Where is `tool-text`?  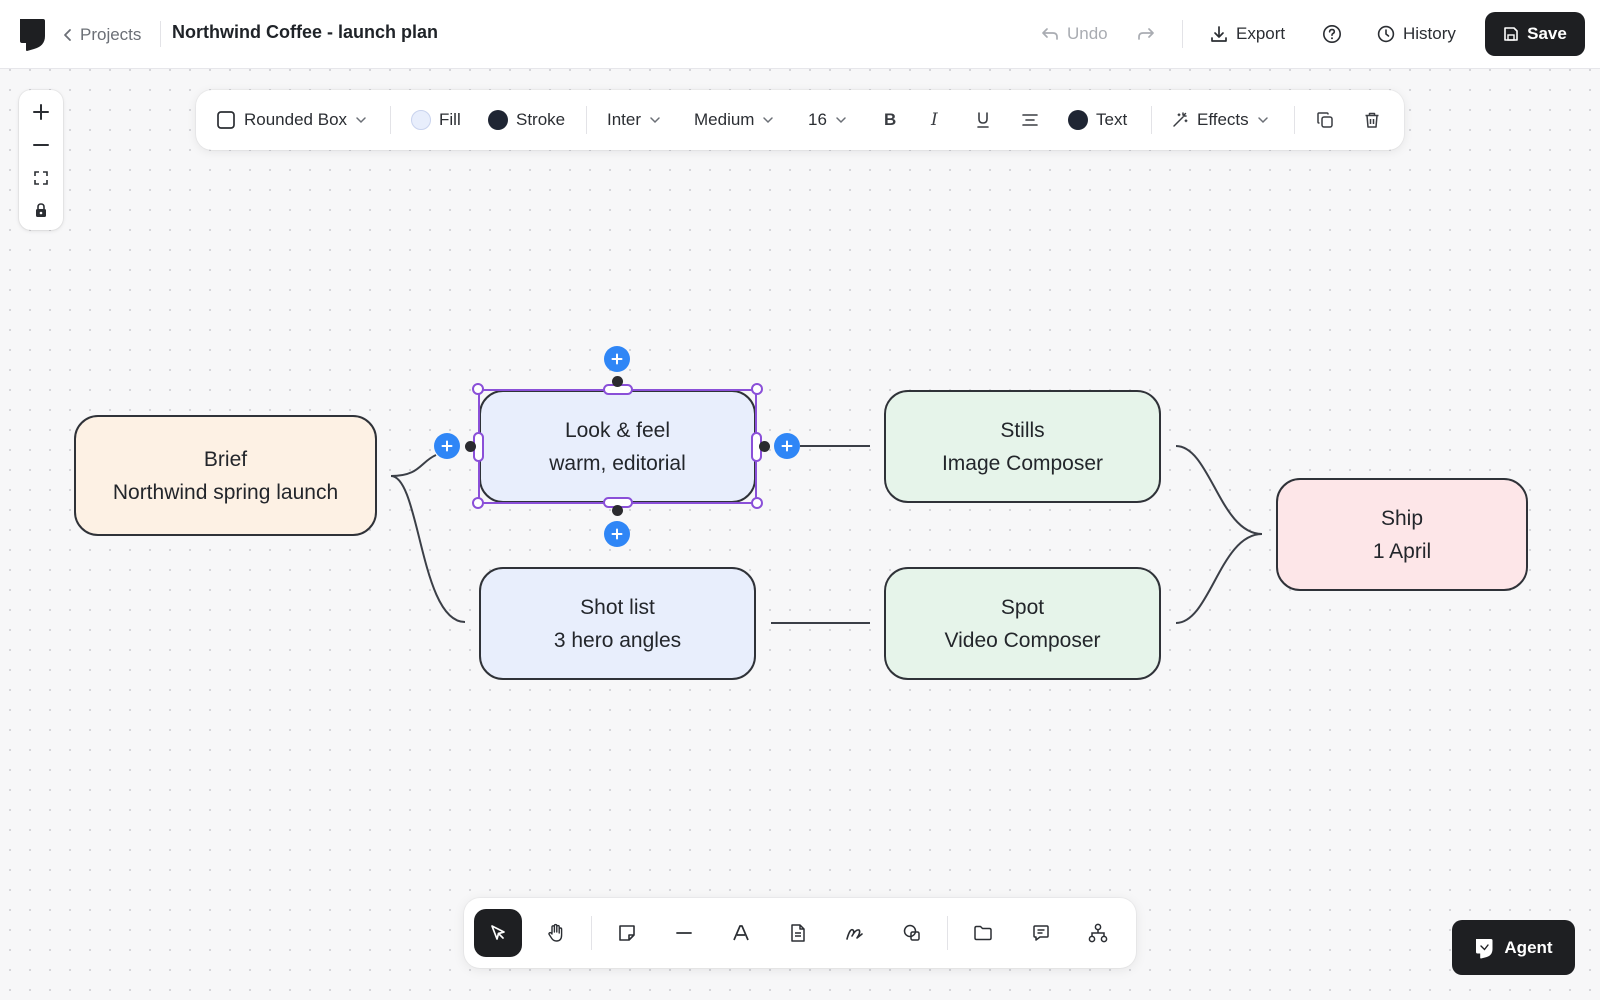
tool-text is located at coordinates (741, 933).